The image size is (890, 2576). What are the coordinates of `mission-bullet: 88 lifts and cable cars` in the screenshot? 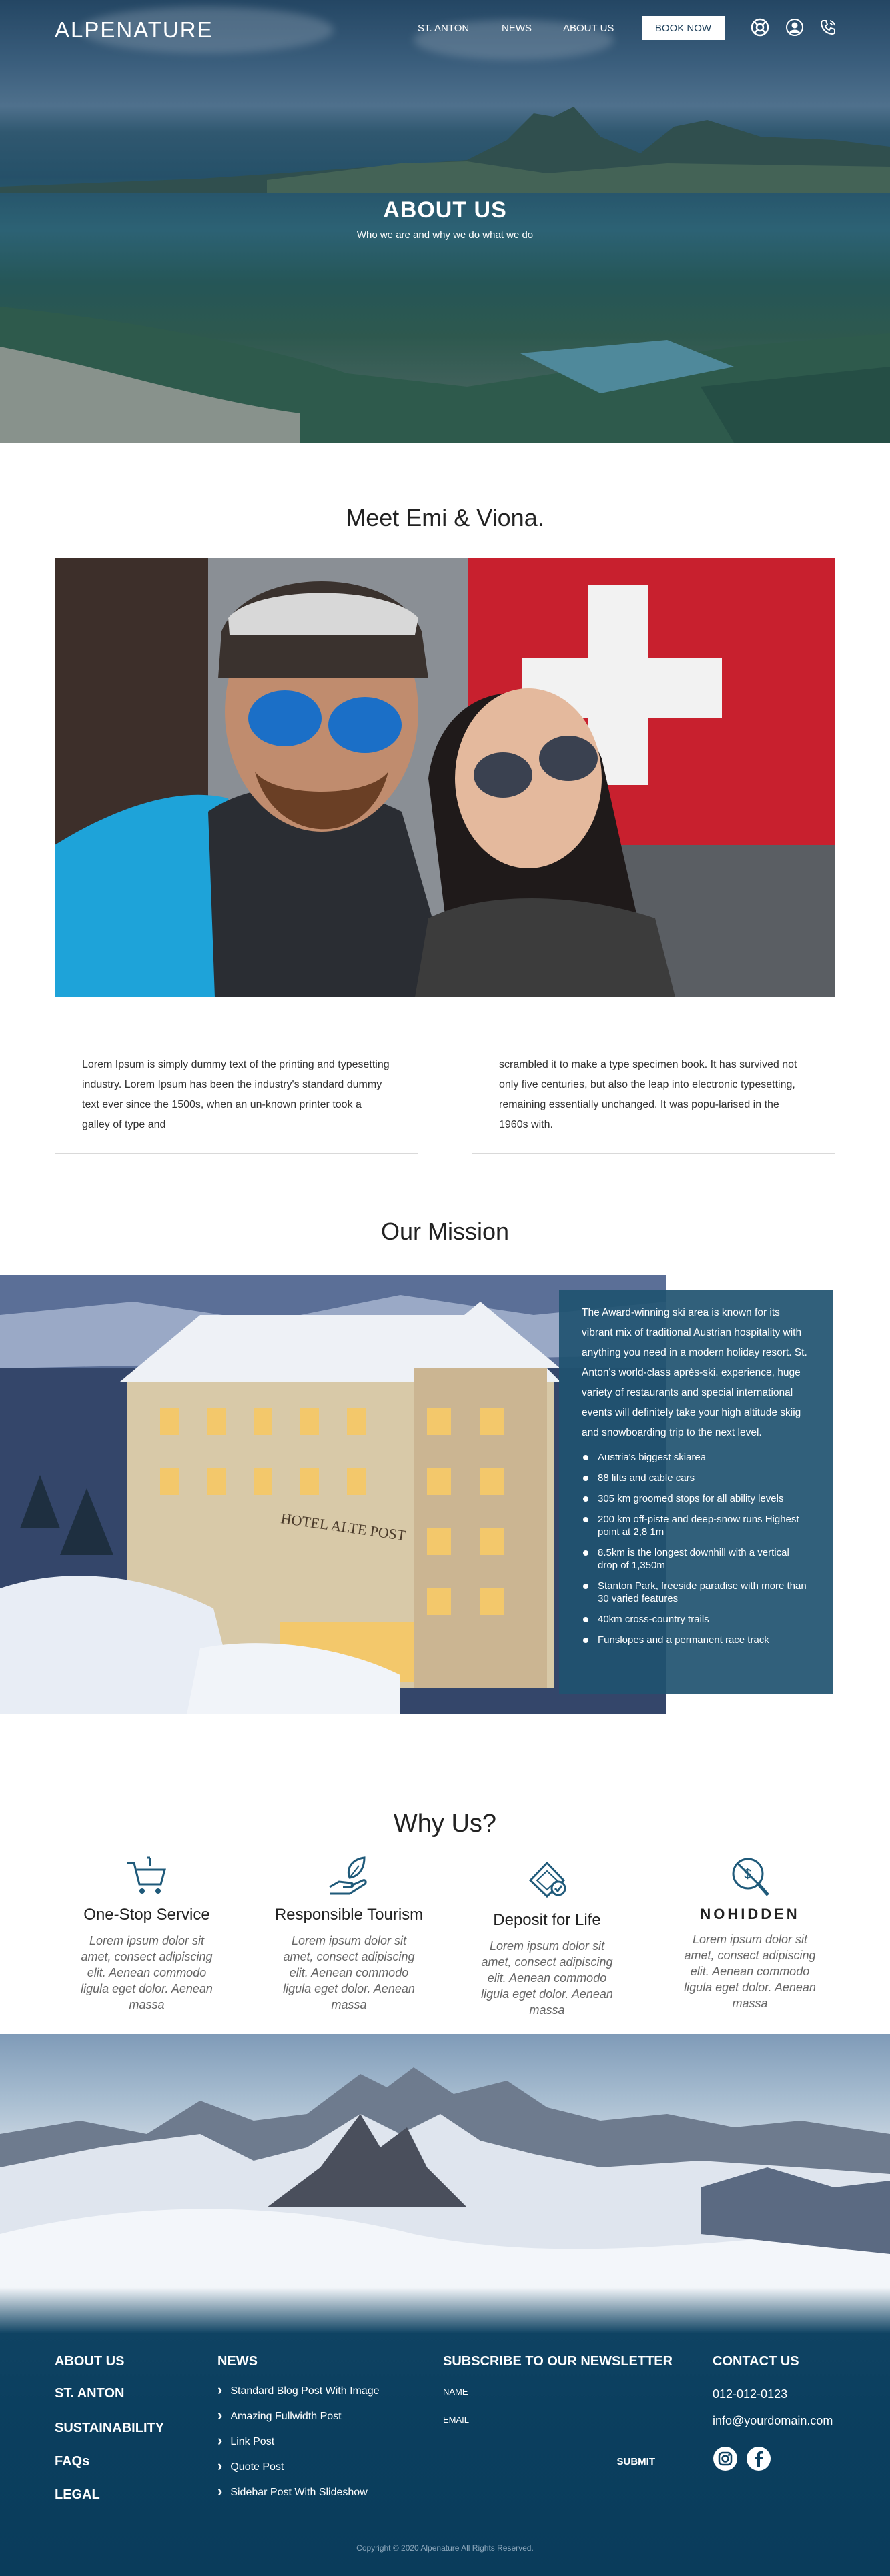 It's located at (696, 1478).